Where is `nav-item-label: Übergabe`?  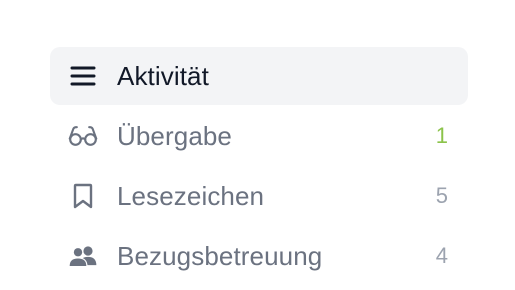
nav-item-label: Übergabe is located at coordinates (174, 136).